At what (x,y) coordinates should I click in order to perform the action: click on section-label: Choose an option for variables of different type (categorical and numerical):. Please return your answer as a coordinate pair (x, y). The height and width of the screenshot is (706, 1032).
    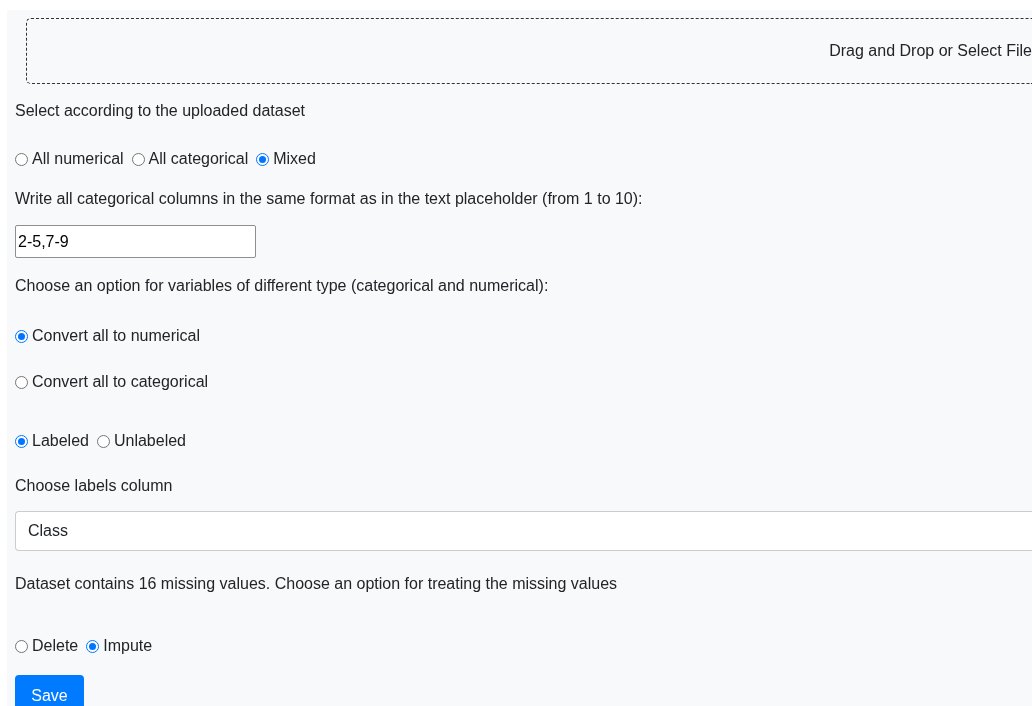
    Looking at the image, I should click on (282, 286).